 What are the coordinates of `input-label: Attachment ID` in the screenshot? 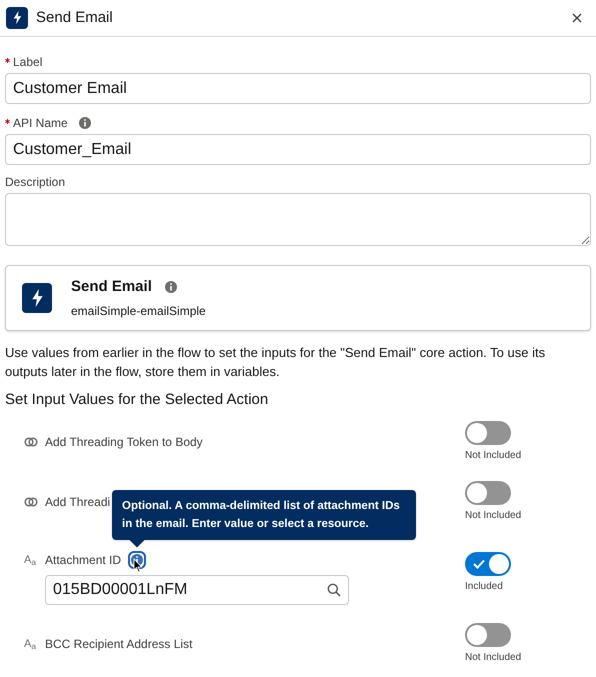 It's located at (83, 560).